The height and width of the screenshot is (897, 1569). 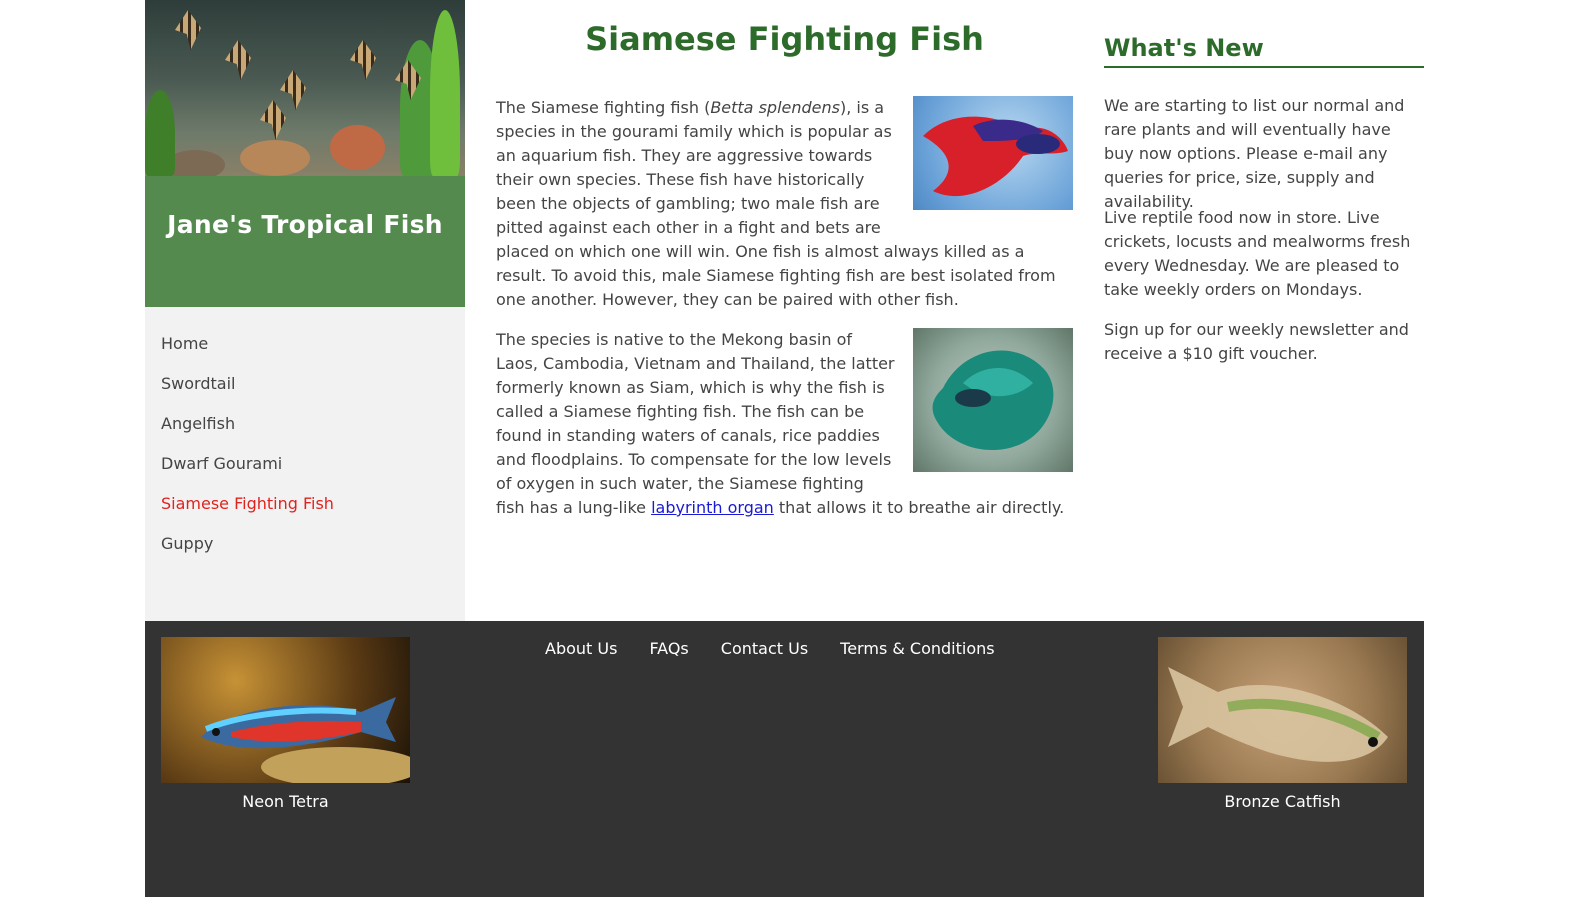 I want to click on nav-item-guppy: Guppy, so click(x=247, y=552).